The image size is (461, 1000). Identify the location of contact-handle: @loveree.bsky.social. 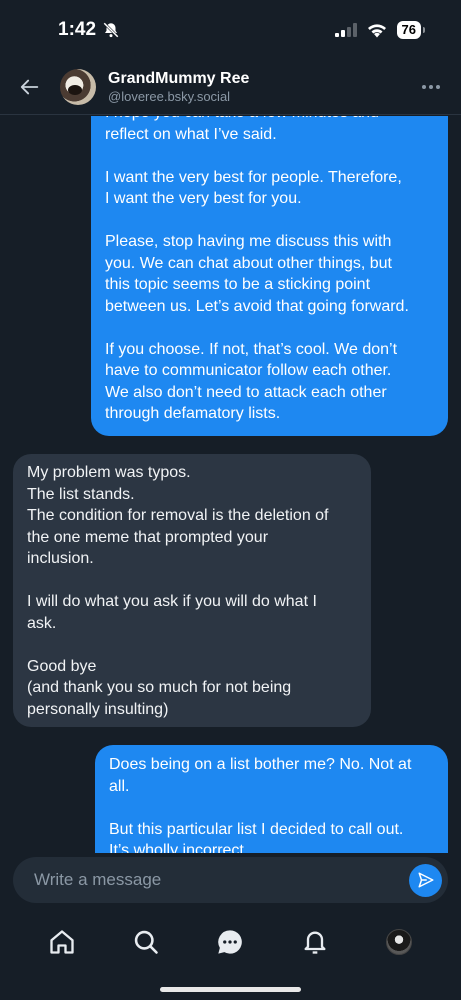
(169, 96).